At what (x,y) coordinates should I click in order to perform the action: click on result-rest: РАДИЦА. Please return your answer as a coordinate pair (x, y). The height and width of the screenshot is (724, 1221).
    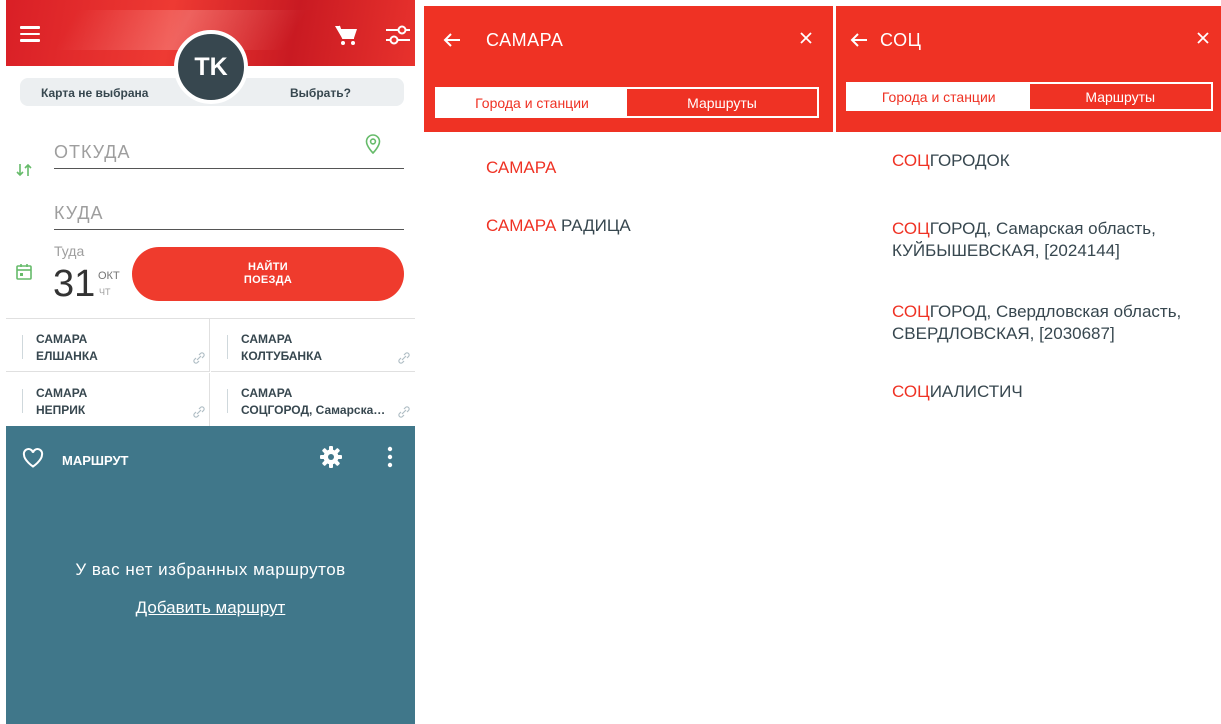
    Looking at the image, I should click on (593, 225).